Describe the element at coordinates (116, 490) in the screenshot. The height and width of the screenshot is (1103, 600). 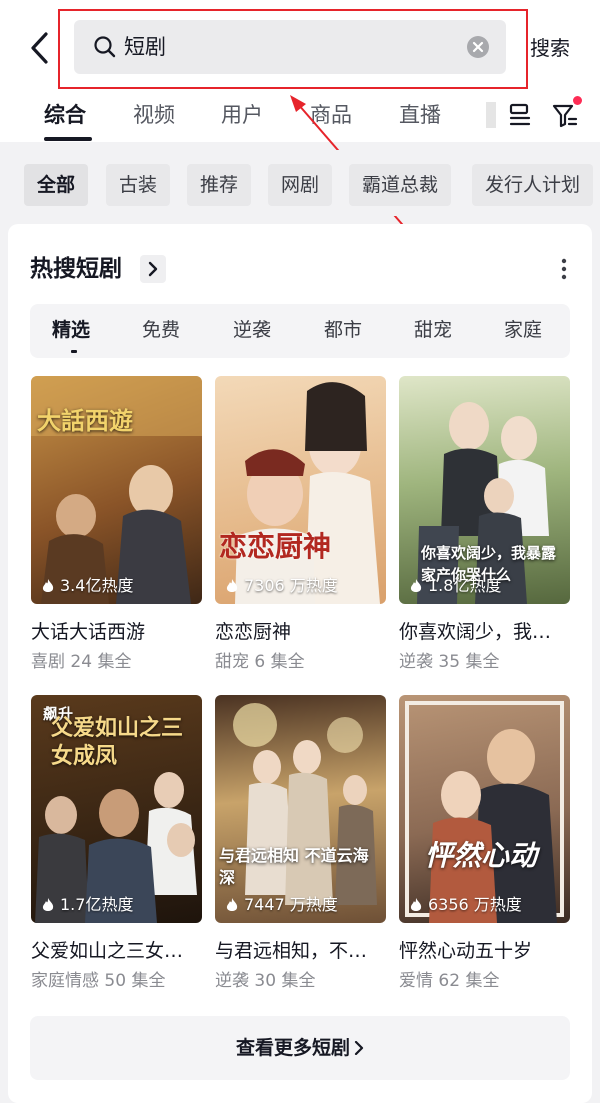
I see `drama-poster: 大話西遊 3.4亿热度` at that location.